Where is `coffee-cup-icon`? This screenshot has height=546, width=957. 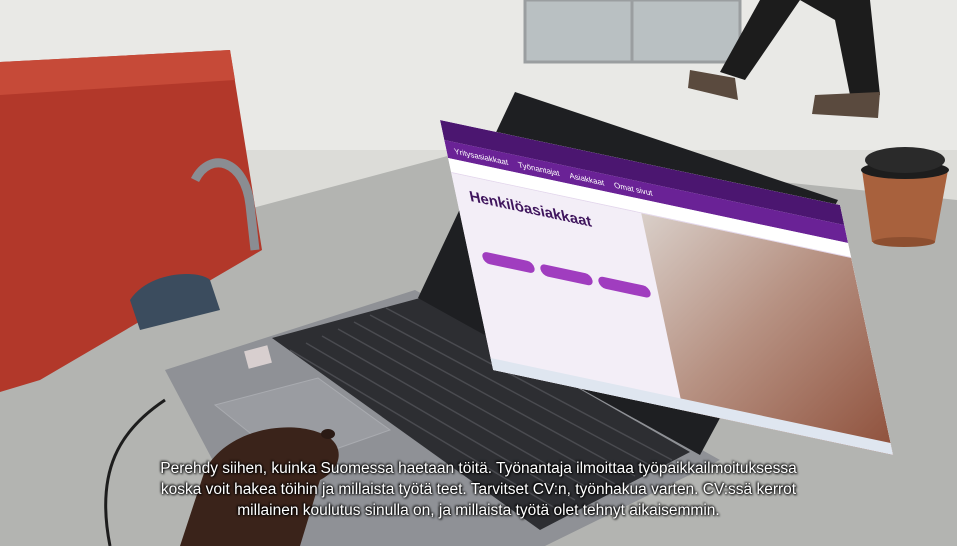
coffee-cup-icon is located at coordinates (905, 197).